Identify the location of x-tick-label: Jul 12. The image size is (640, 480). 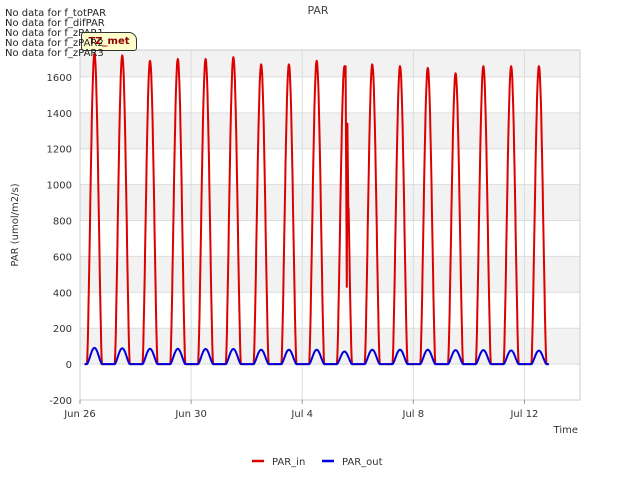
(523, 414).